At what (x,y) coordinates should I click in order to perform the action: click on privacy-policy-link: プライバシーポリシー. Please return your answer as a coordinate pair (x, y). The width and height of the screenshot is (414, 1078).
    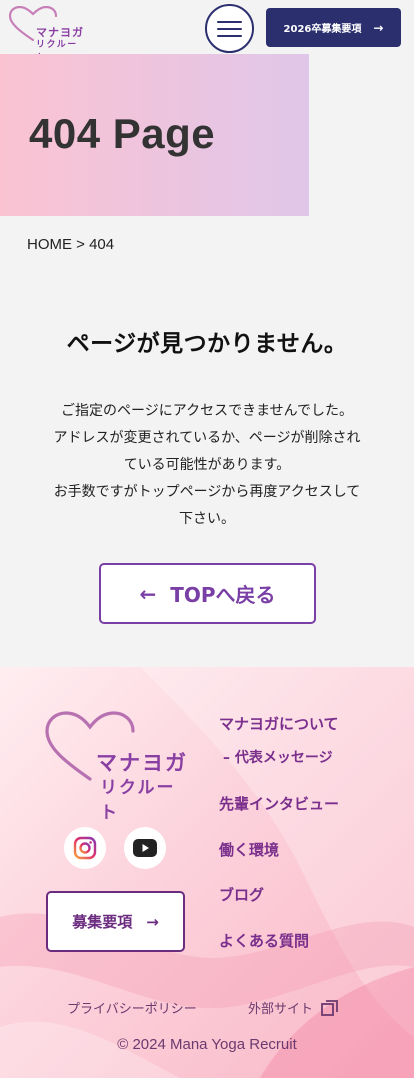
    Looking at the image, I should click on (132, 1007).